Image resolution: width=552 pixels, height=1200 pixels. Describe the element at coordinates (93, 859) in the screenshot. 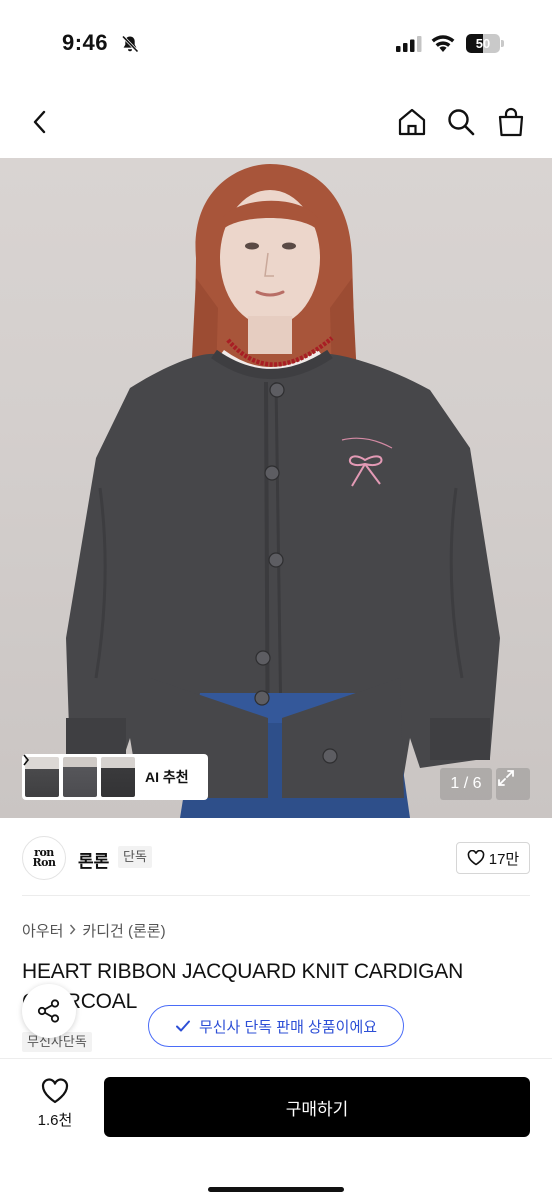

I see `brand-name: 론론` at that location.